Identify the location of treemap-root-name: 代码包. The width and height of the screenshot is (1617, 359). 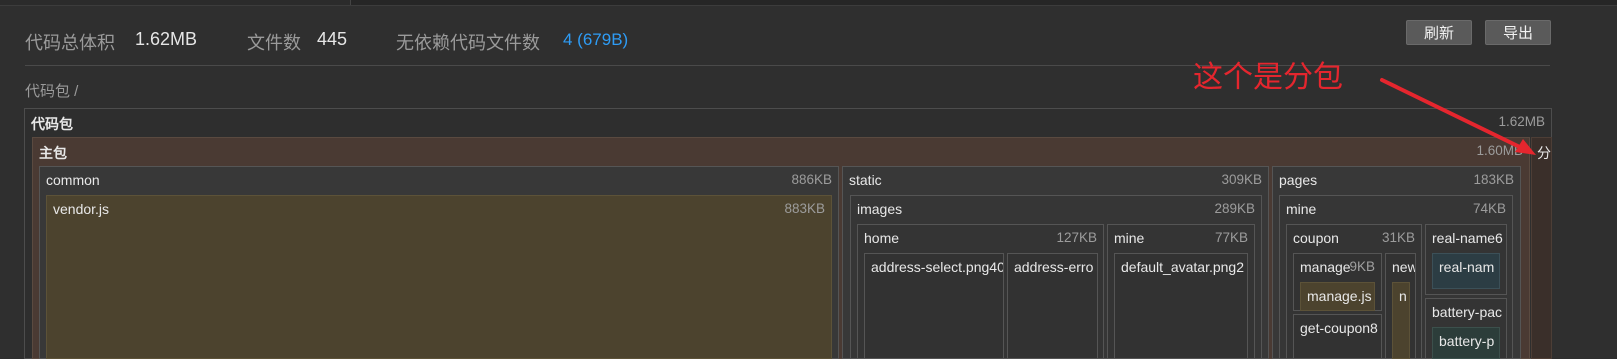
(52, 124).